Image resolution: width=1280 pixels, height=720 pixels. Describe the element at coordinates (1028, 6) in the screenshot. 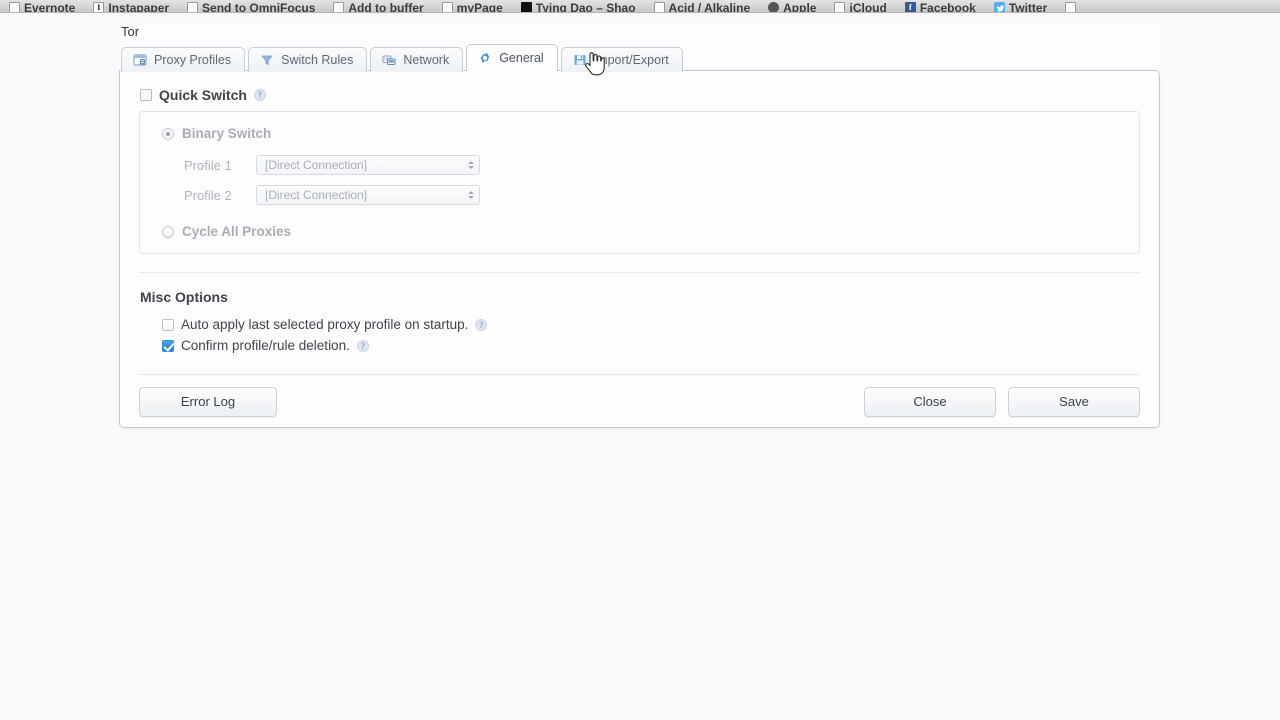

I see `bookmark-label: Twitter` at that location.